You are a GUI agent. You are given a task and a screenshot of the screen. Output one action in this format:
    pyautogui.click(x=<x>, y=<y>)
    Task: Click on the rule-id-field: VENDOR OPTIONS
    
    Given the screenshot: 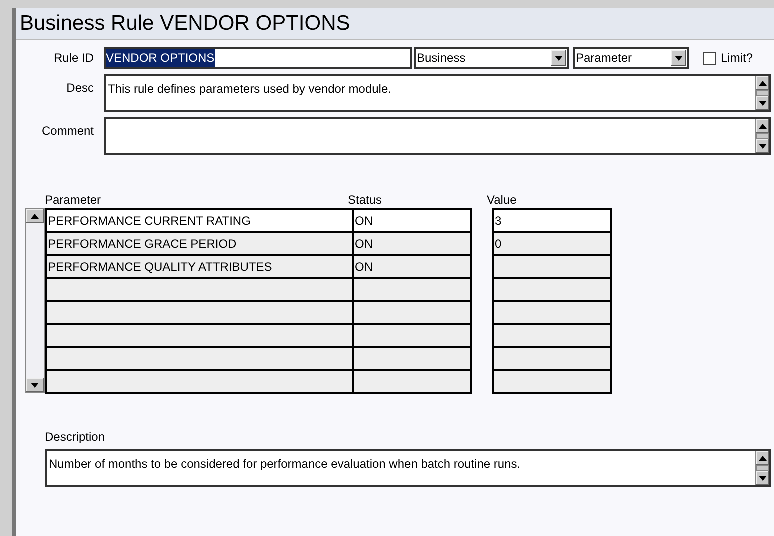 What is the action you would take?
    pyautogui.click(x=258, y=58)
    